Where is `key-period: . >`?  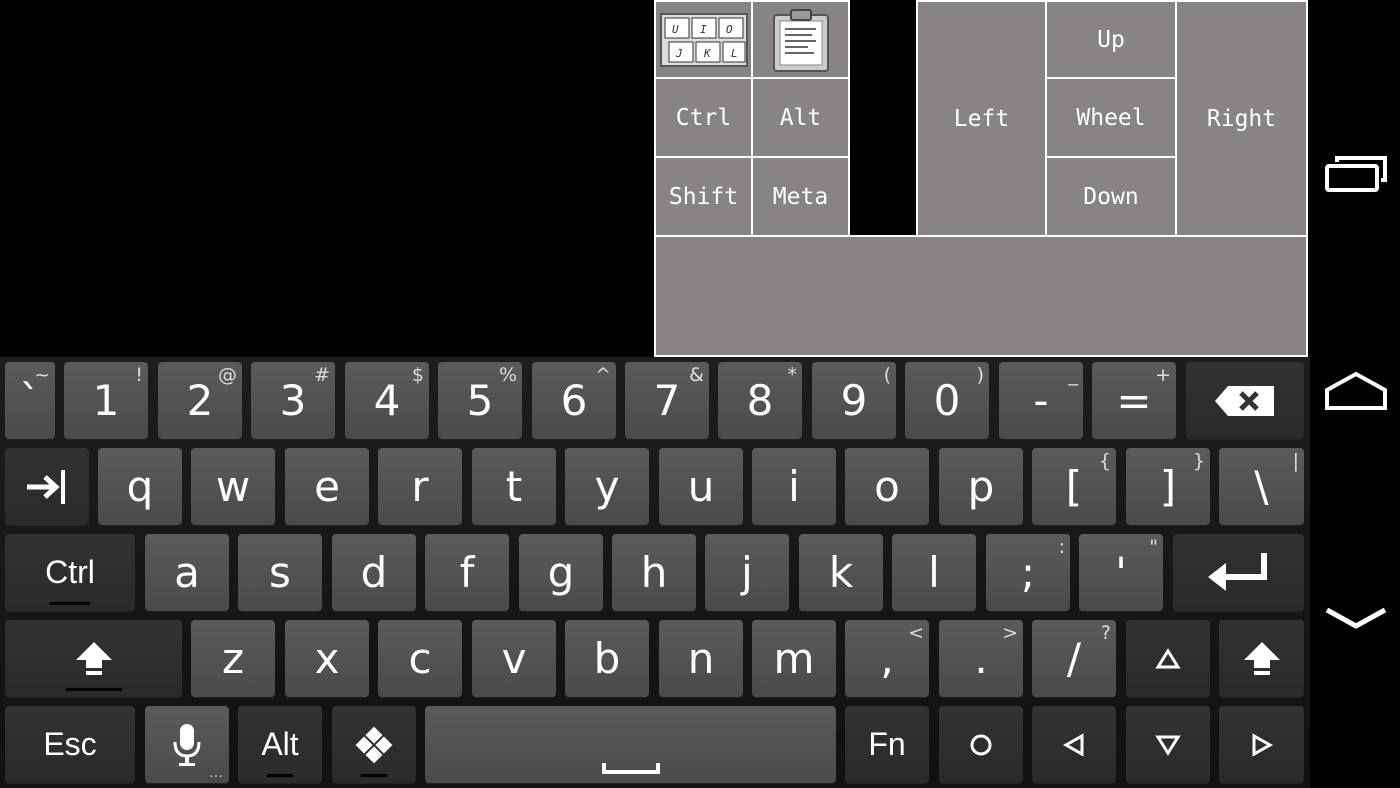
key-period: . > is located at coordinates (981, 658).